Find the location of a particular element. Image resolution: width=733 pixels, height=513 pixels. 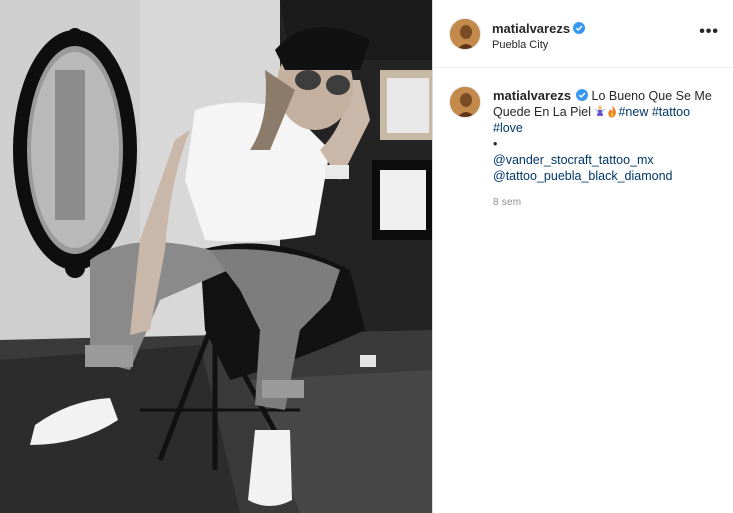

author-name-row: matialvarezs is located at coordinates (539, 29).